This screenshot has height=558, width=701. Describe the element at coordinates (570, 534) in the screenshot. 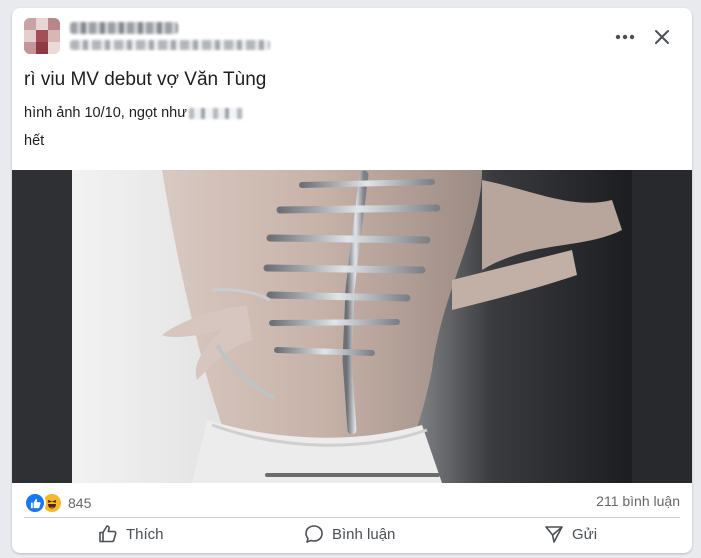

I see `send-button: Gửi` at that location.